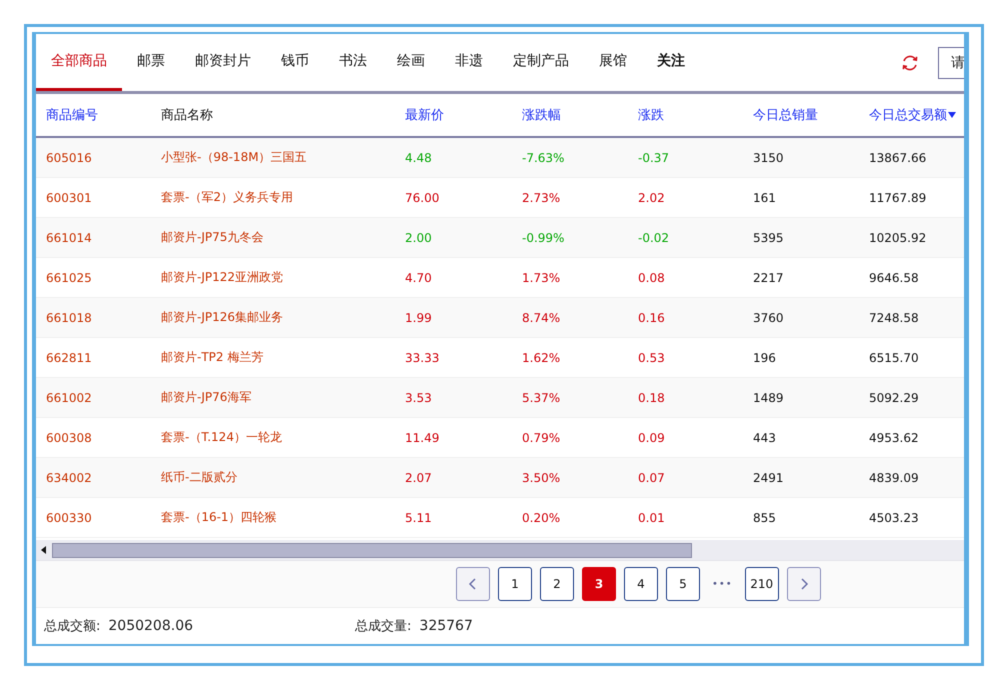  Describe the element at coordinates (69, 317) in the screenshot. I see `product-code: 661018` at that location.